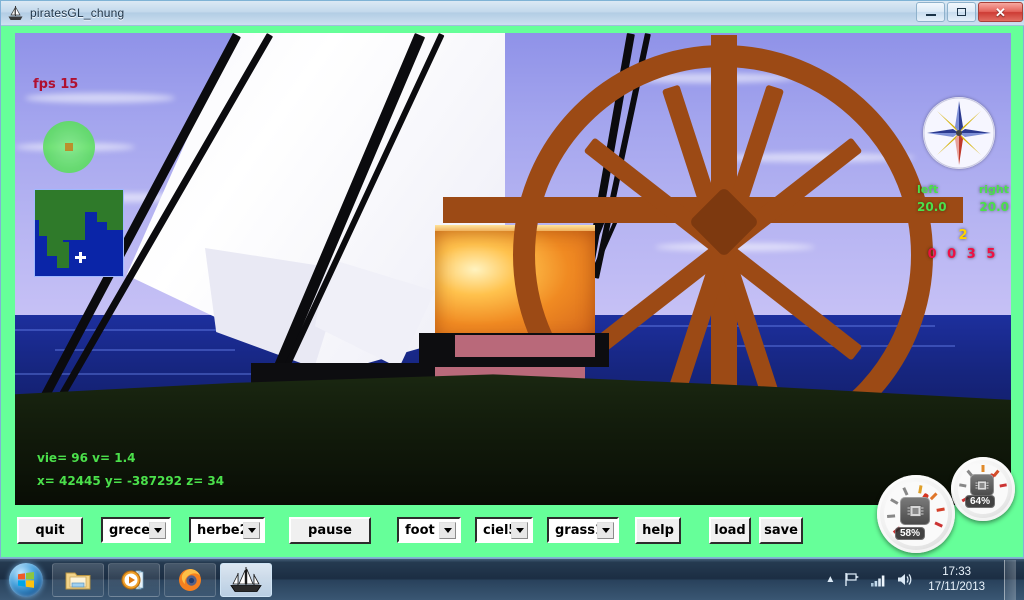  I want to click on quit-button: quit, so click(50, 530).